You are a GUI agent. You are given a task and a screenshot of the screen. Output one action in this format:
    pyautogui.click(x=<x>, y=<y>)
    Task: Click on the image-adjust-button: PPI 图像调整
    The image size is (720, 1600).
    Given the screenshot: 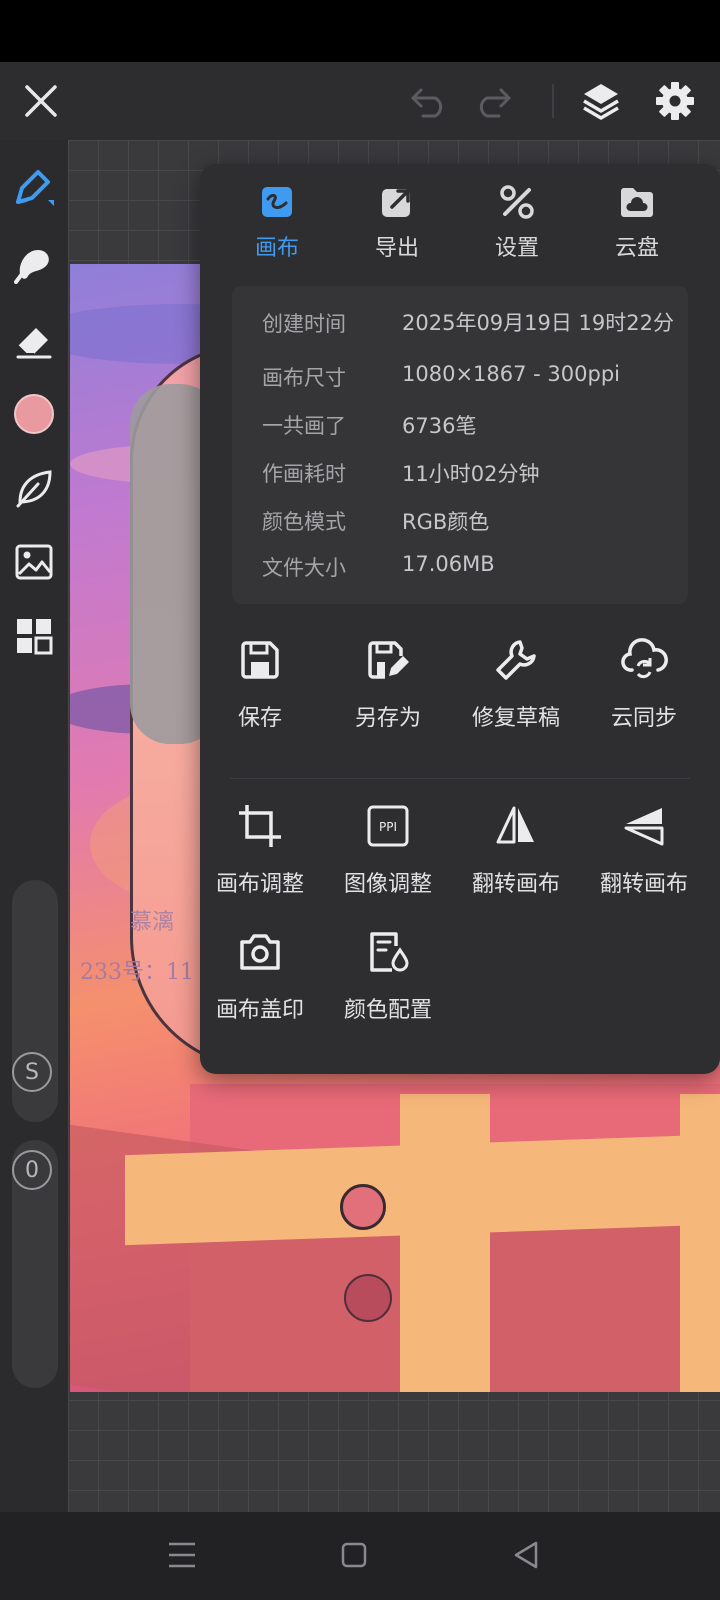 What is the action you would take?
    pyautogui.click(x=388, y=851)
    